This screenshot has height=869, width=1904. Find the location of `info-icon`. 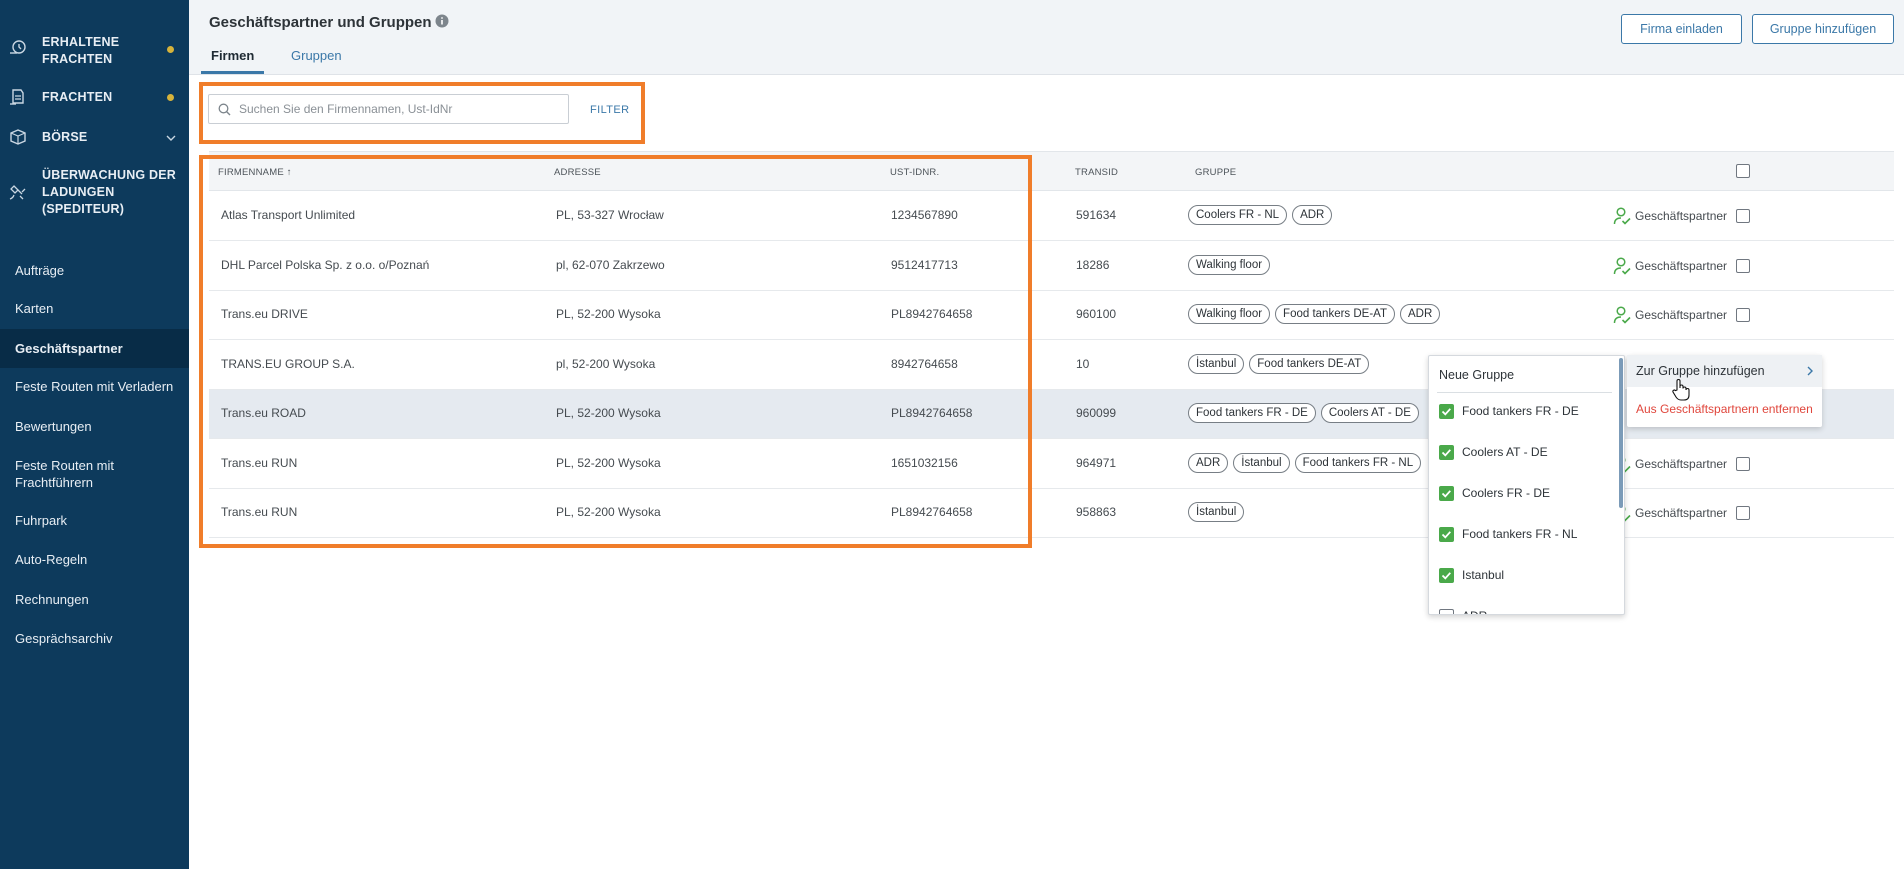

info-icon is located at coordinates (442, 21).